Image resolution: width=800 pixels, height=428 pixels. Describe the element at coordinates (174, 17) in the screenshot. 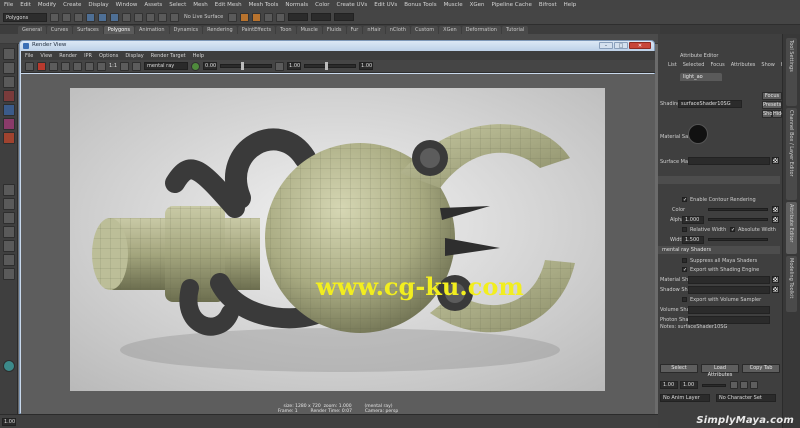

I see `magnet-icon` at that location.